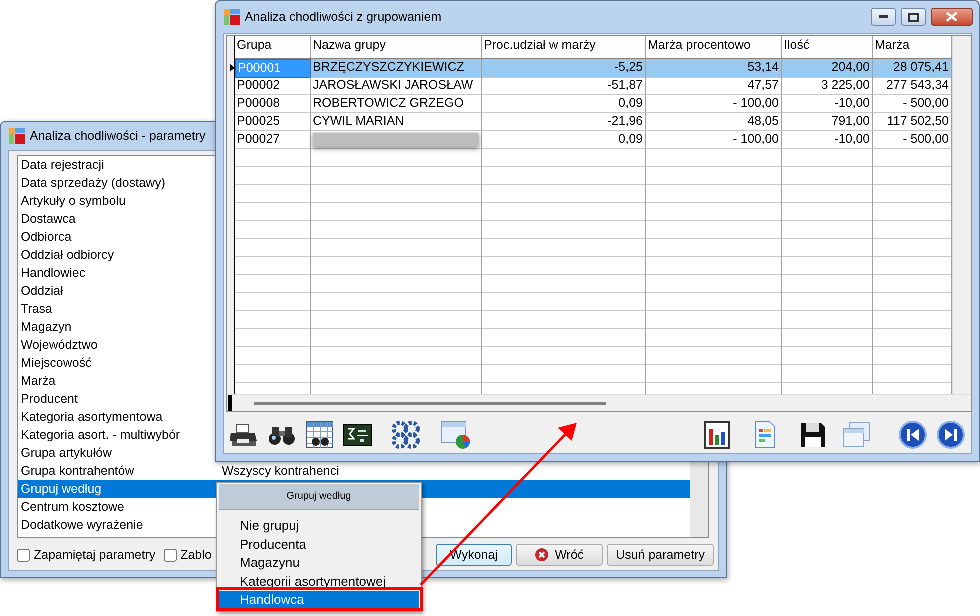 This screenshot has height=616, width=980. What do you see at coordinates (118, 183) in the screenshot?
I see `parameter-label: Data sprzedaży (dostawy)` at bounding box center [118, 183].